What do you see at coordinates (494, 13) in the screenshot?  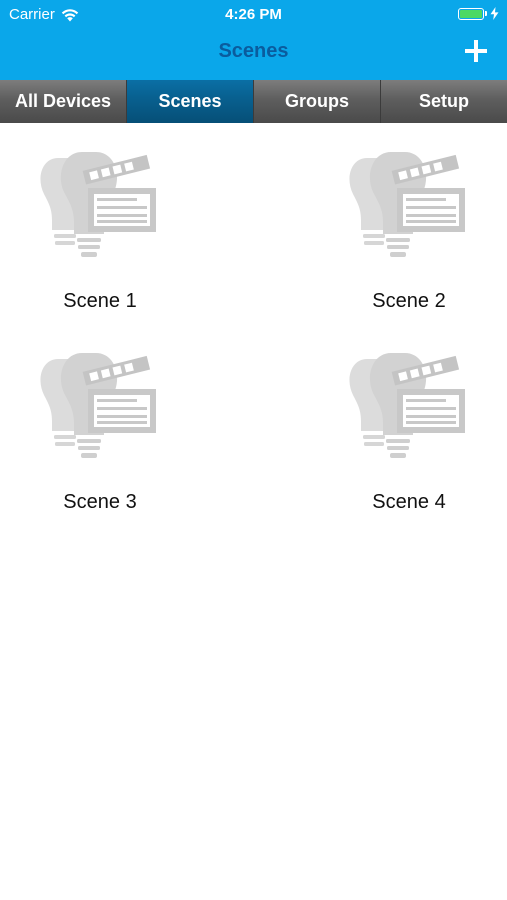 I see `charging-bolt-icon` at bounding box center [494, 13].